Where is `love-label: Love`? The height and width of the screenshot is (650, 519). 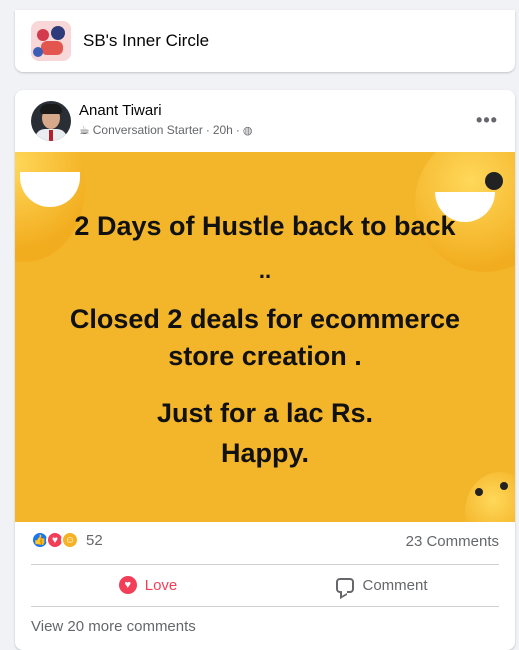
love-label: Love is located at coordinates (161, 585).